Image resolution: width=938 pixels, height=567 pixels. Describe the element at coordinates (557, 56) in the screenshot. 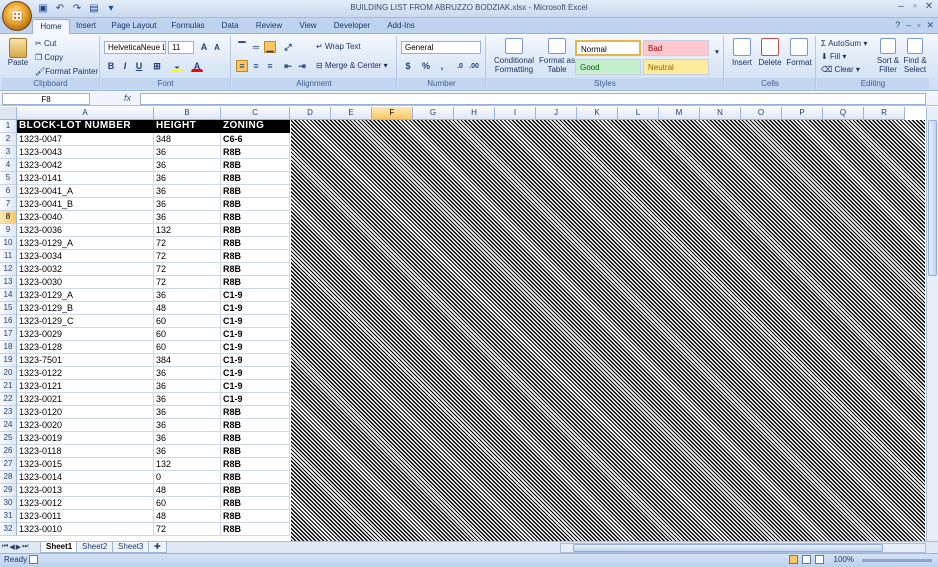

I see `format-as-table-button: Format as Table` at that location.